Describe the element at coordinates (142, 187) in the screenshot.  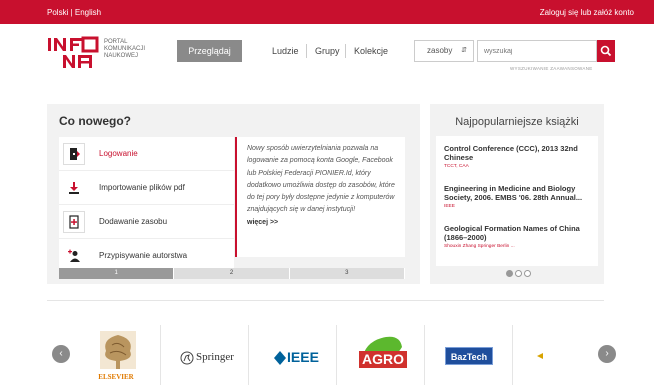
I see `menu-item-label: Importowanie plików pdf` at that location.